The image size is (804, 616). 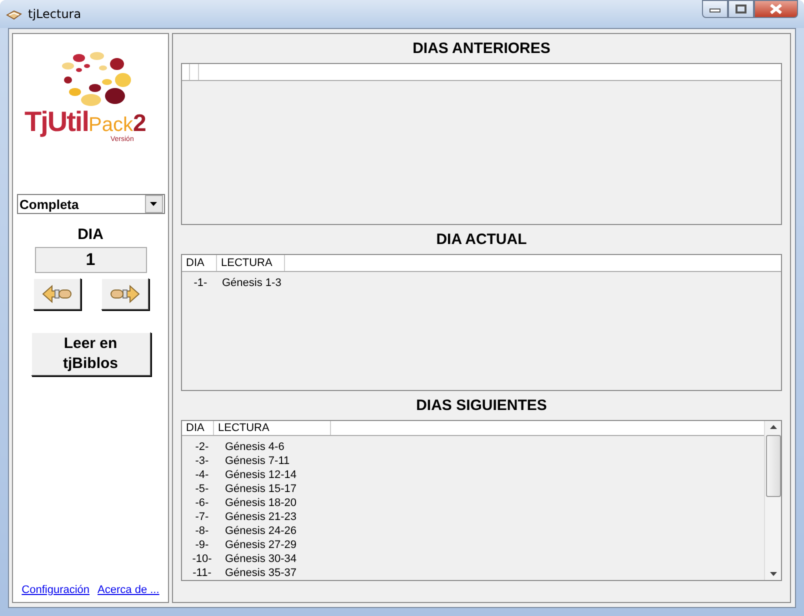 I want to click on reading-cell-text: Génesis 24-26, so click(x=260, y=531).